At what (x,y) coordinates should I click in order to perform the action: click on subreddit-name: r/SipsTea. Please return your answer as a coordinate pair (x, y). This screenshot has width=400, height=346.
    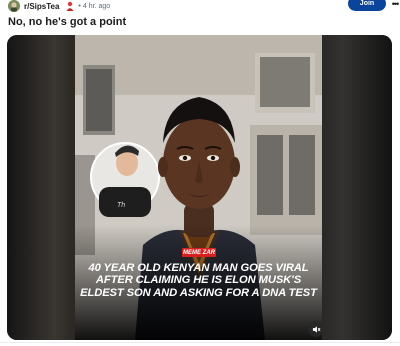
    Looking at the image, I should click on (41, 6).